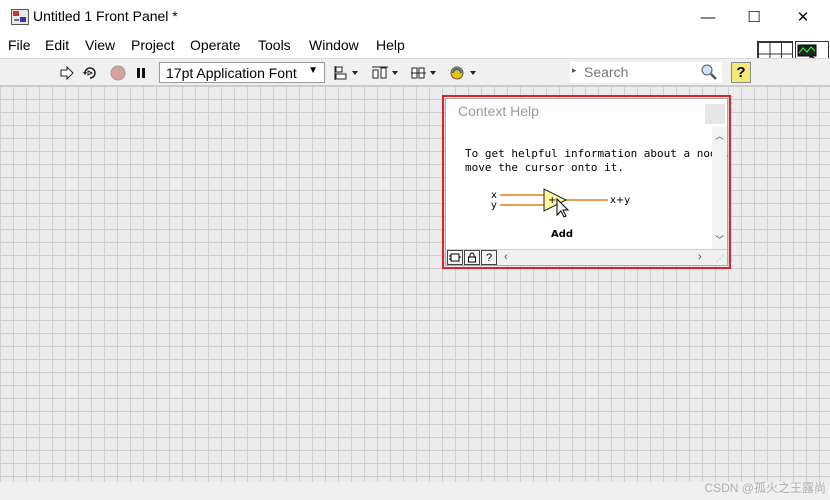 This screenshot has width=830, height=500. What do you see at coordinates (765, 488) in the screenshot?
I see `watermark: CSDN @孤火之王露尚` at bounding box center [765, 488].